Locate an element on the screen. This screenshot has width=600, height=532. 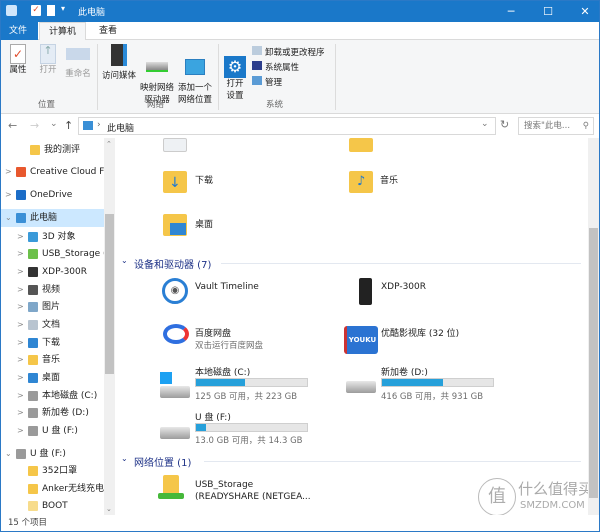
section-network-header: 网络位置 (1) is located at coordinates (162, 461).